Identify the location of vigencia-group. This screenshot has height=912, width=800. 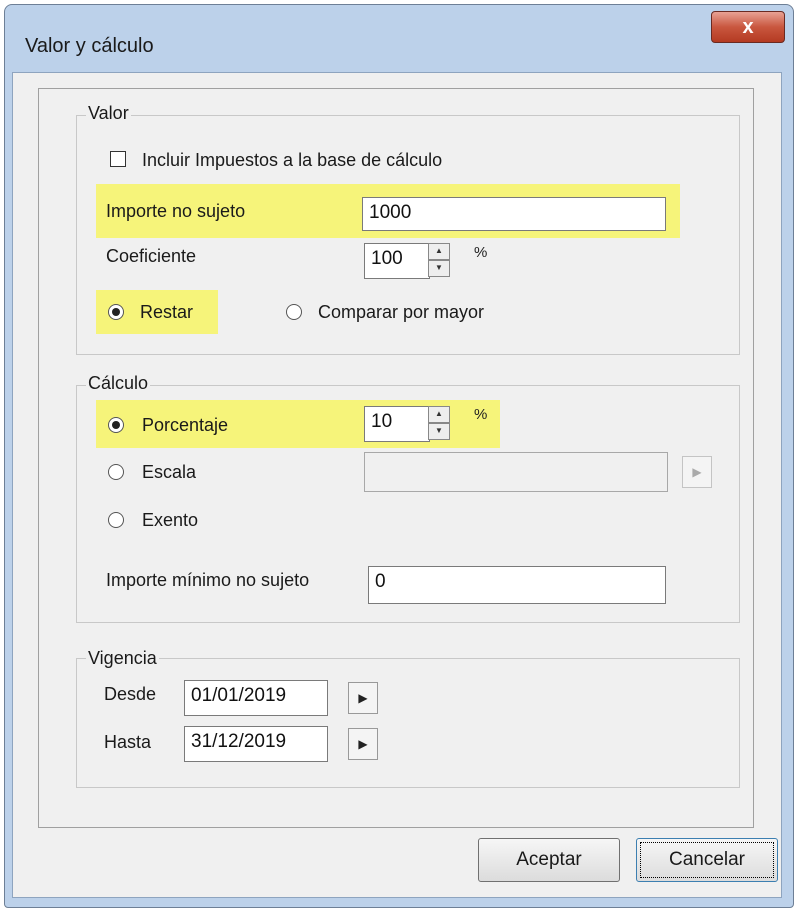
(408, 723).